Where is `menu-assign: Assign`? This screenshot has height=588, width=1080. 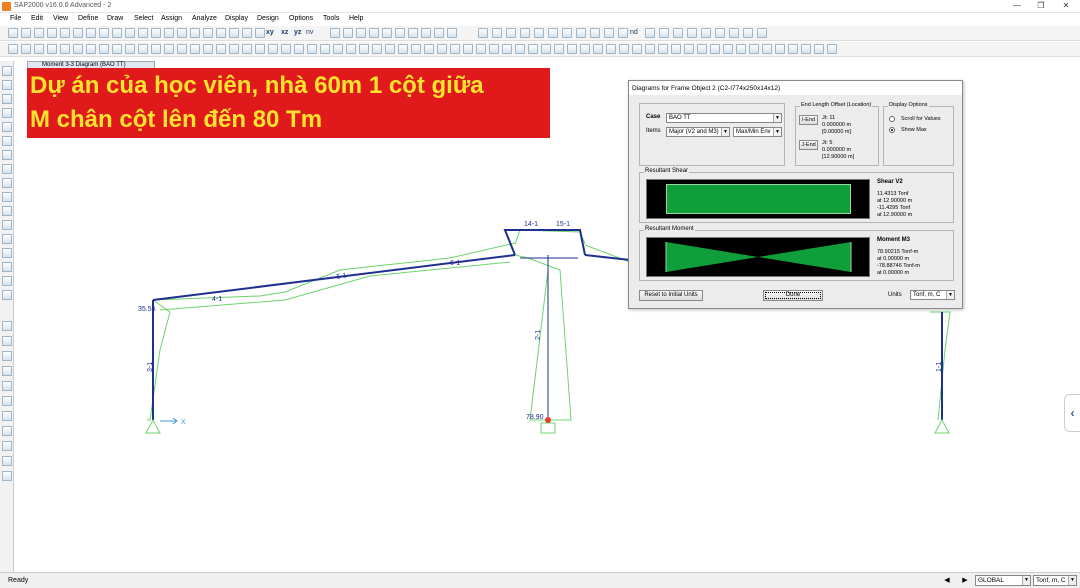
menu-assign: Assign is located at coordinates (171, 18).